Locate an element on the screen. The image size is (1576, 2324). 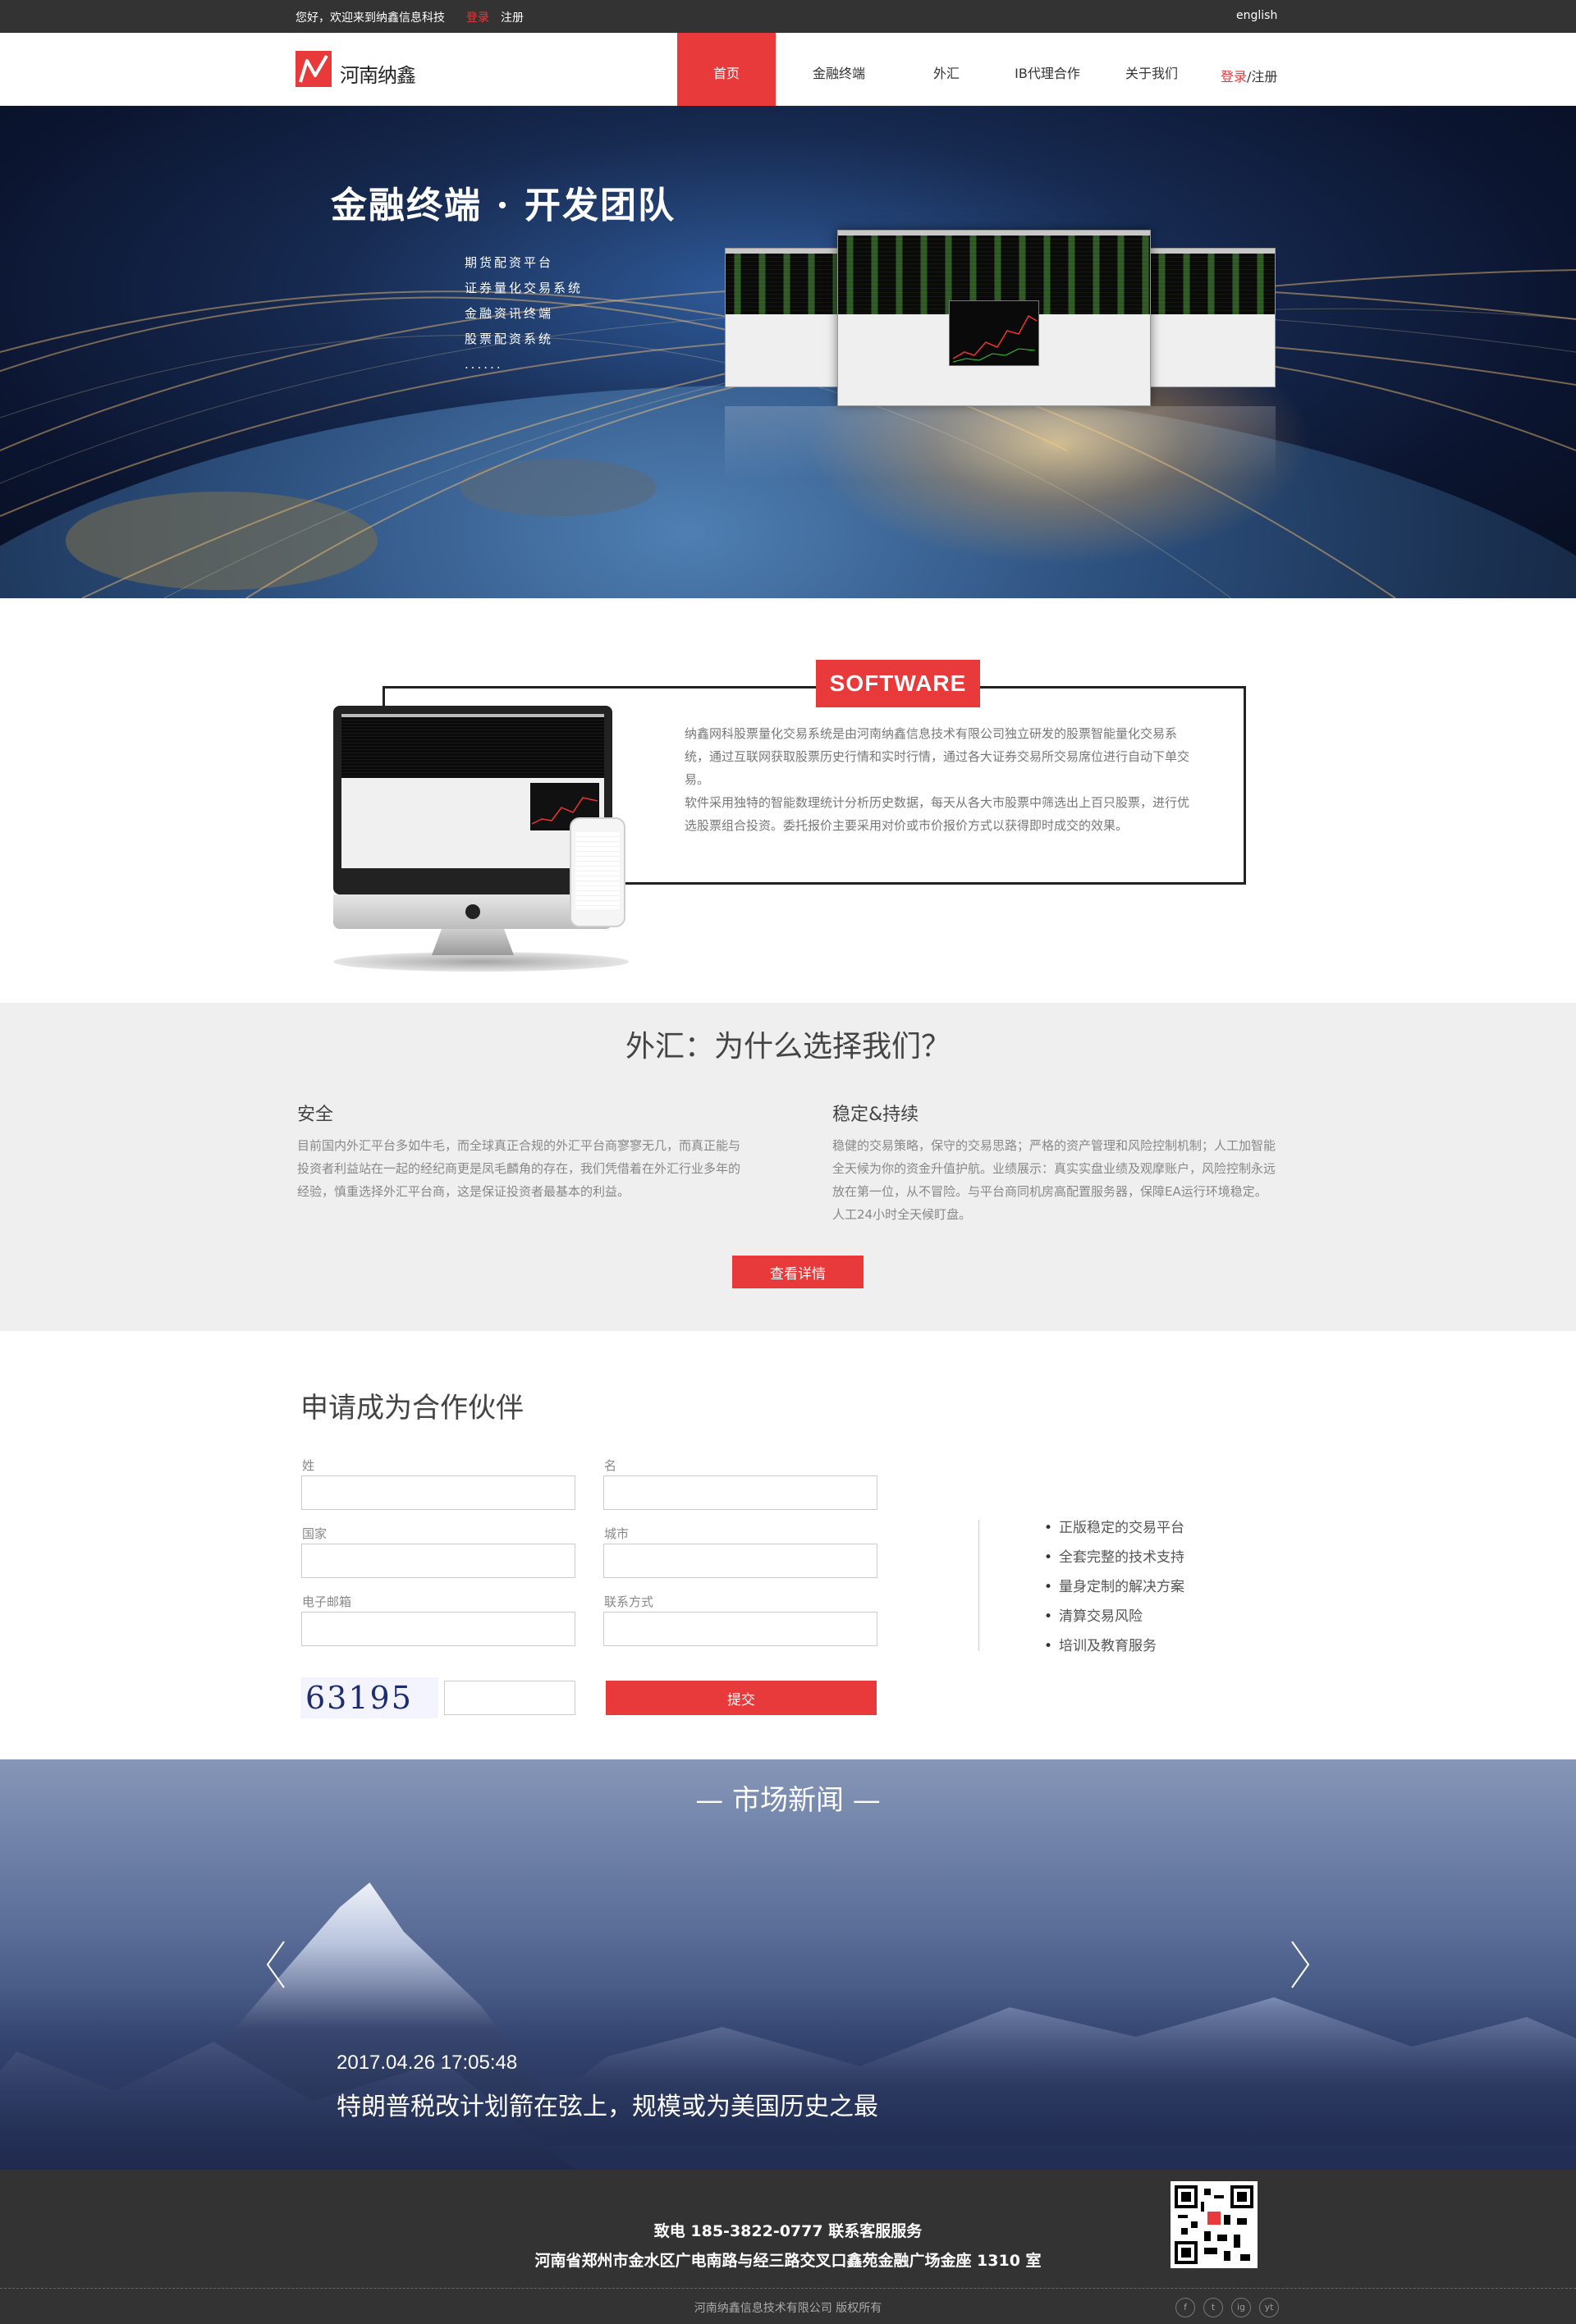
terminal-screenshot-right is located at coordinates (1213, 317).